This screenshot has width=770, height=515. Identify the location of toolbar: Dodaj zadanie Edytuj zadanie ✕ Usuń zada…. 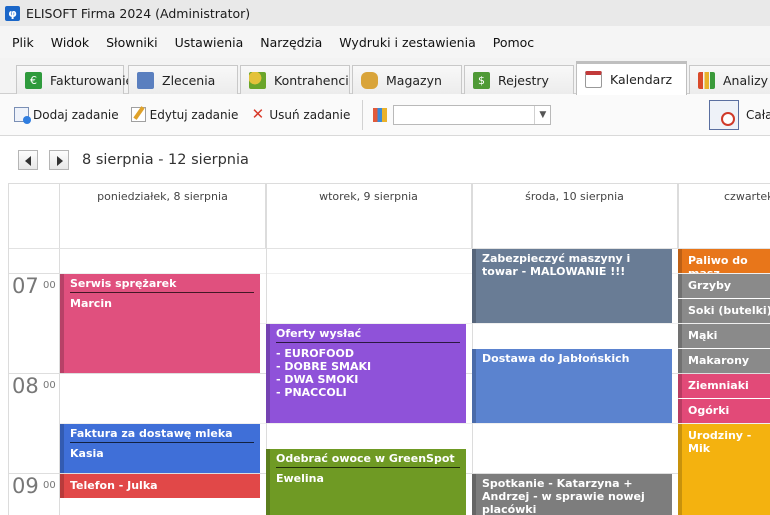
(385, 115).